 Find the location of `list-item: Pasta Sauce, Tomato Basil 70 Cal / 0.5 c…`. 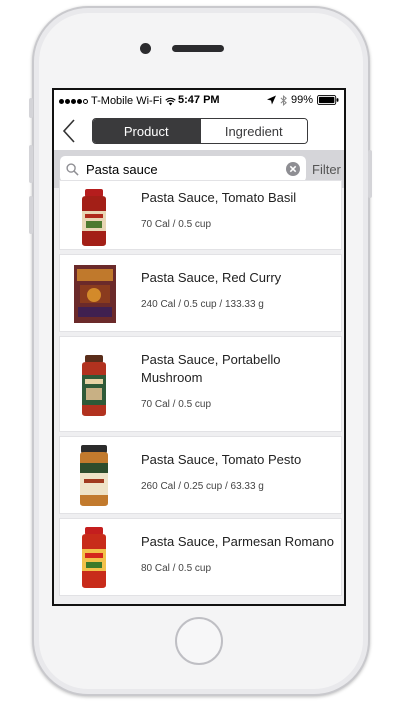

list-item: Pasta Sauce, Tomato Basil 70 Cal / 0.5 c… is located at coordinates (200, 215).